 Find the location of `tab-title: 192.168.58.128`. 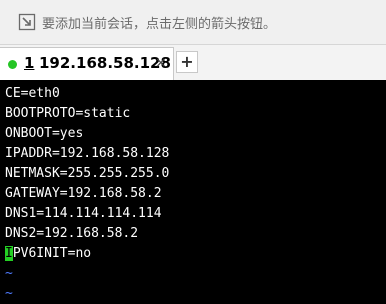

tab-title: 192.168.58.128 is located at coordinates (105, 63).